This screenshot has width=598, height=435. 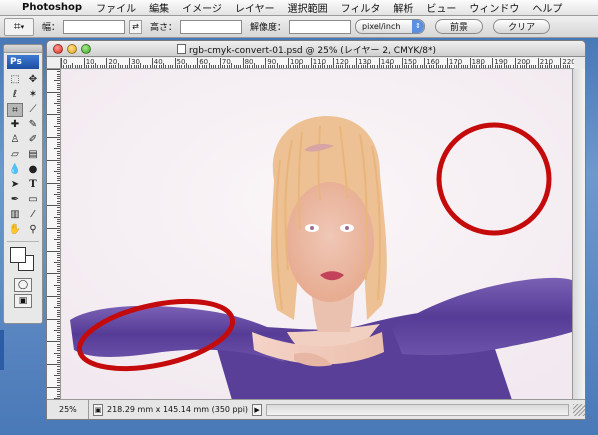 What do you see at coordinates (54, 63) in the screenshot?
I see `ruler-origin` at bounding box center [54, 63].